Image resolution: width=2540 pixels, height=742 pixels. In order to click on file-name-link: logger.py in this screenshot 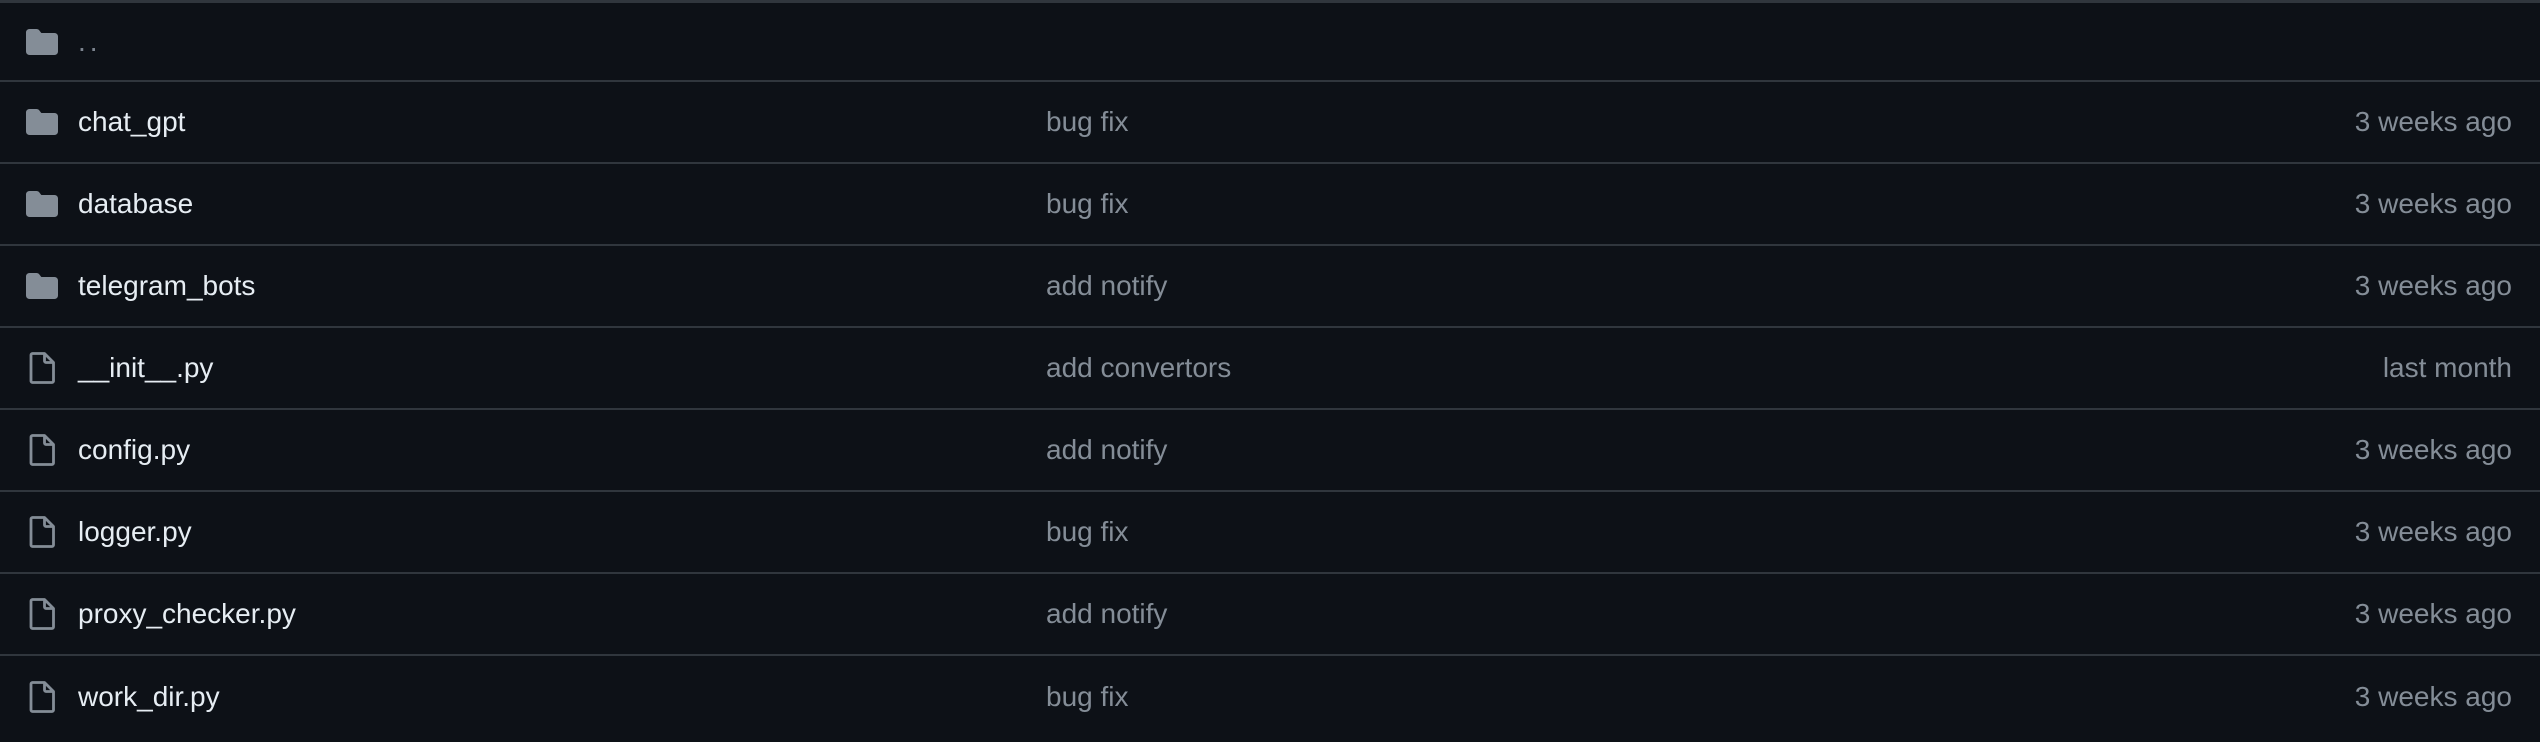, I will do `click(135, 532)`.